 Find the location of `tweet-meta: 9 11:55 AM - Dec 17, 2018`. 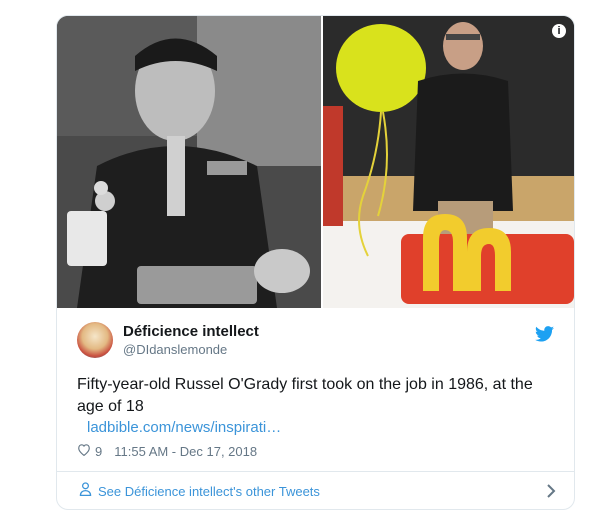

tweet-meta: 9 11:55 AM - Dec 17, 2018 is located at coordinates (167, 451).